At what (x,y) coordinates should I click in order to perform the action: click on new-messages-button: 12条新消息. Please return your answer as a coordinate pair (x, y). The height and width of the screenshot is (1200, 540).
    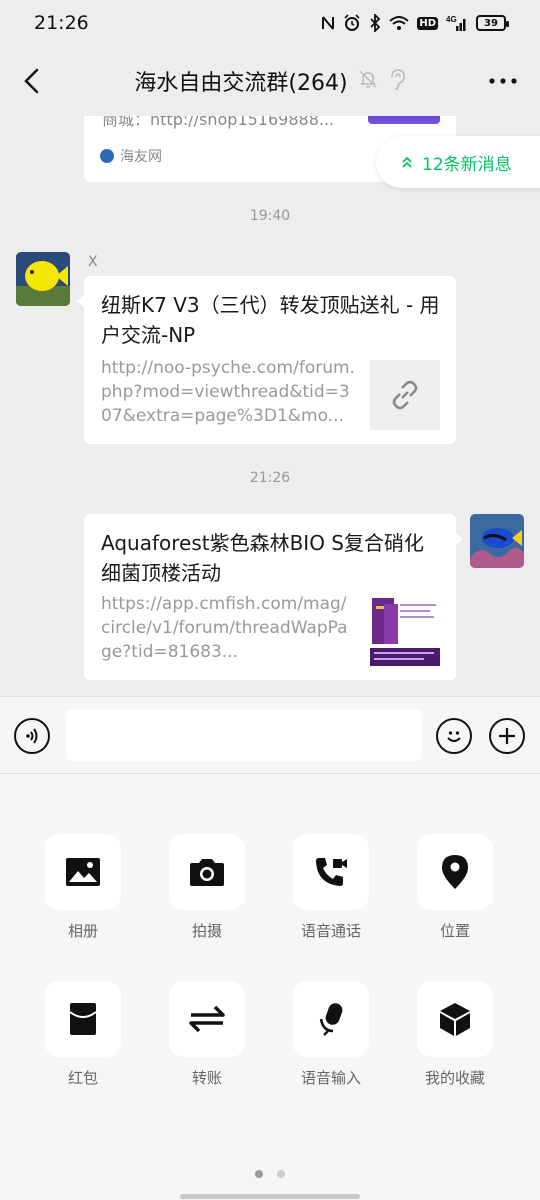
    Looking at the image, I should click on (458, 162).